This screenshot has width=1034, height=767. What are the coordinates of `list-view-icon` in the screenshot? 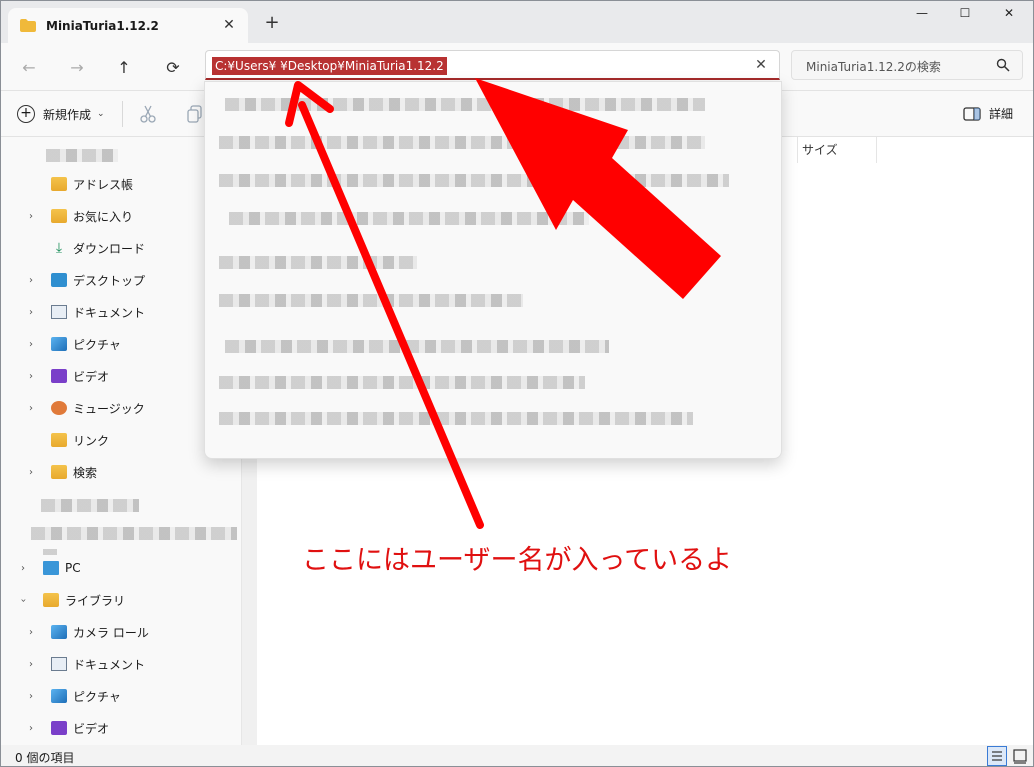 It's located at (997, 756).